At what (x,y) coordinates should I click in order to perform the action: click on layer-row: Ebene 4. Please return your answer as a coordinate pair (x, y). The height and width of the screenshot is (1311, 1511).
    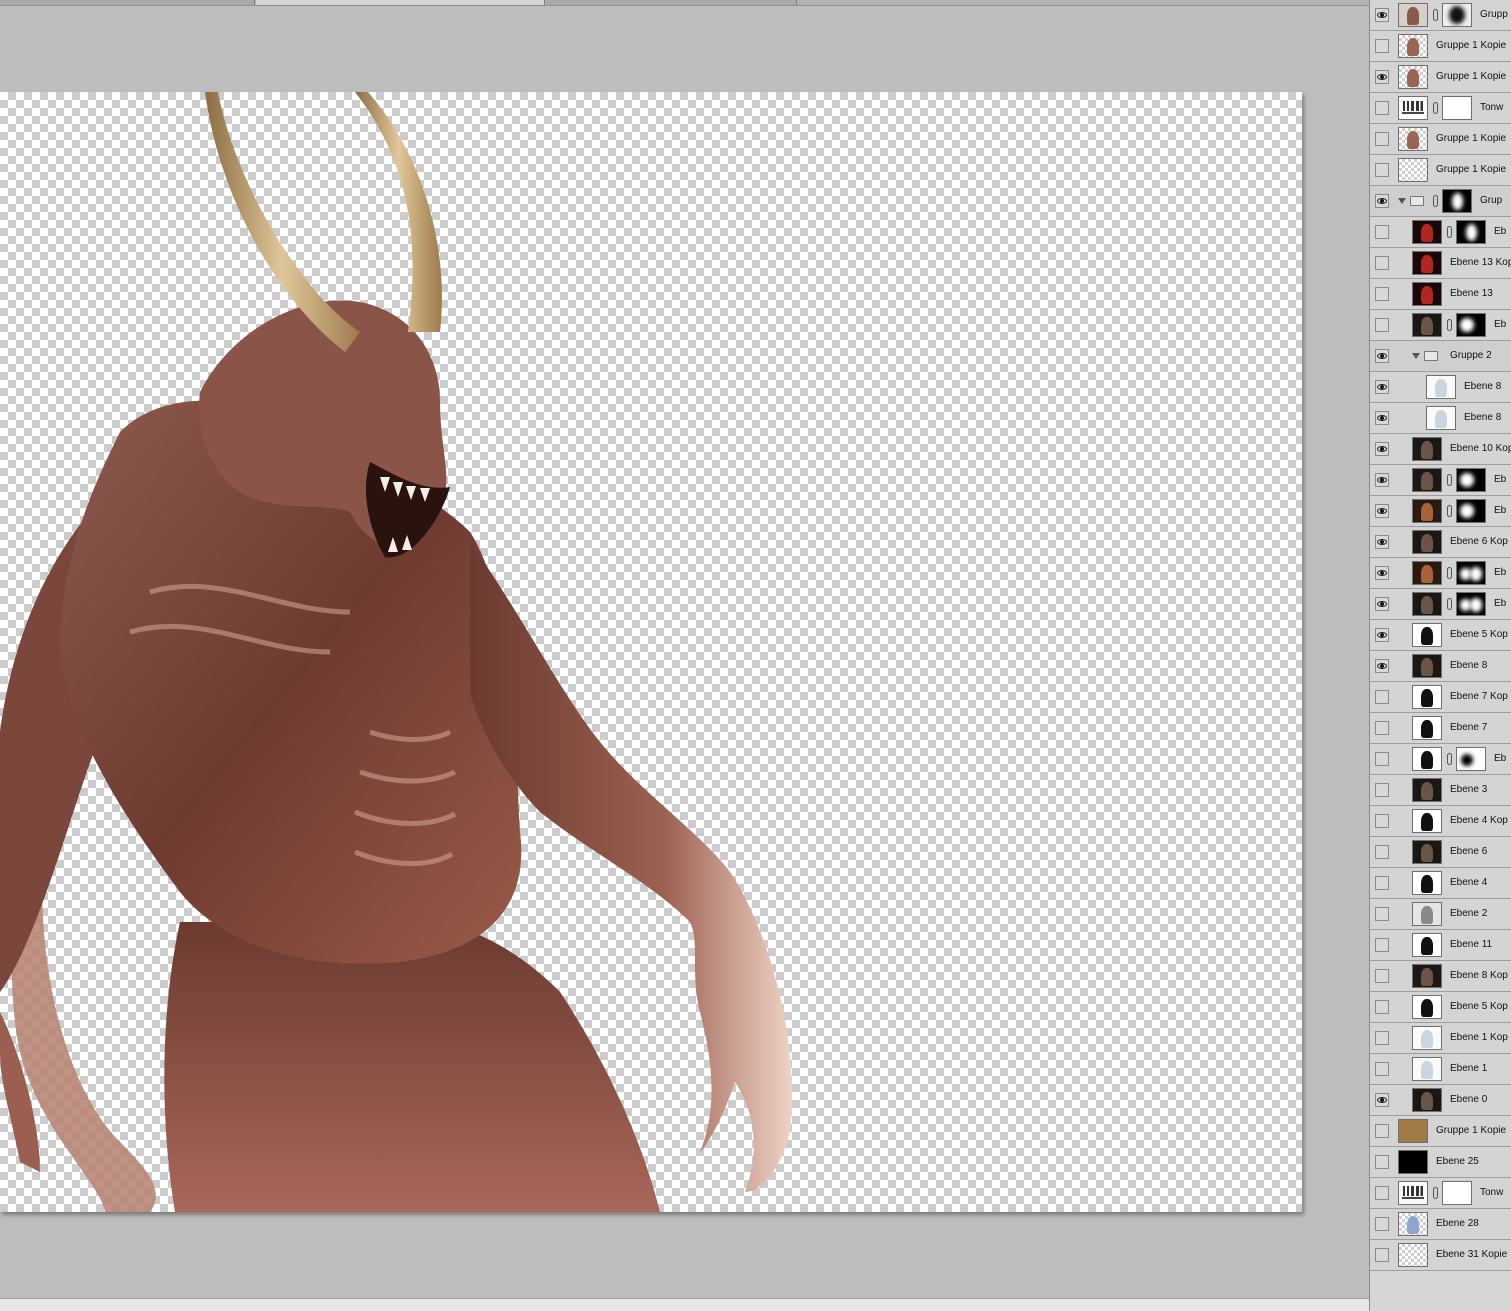
    Looking at the image, I should click on (1440, 883).